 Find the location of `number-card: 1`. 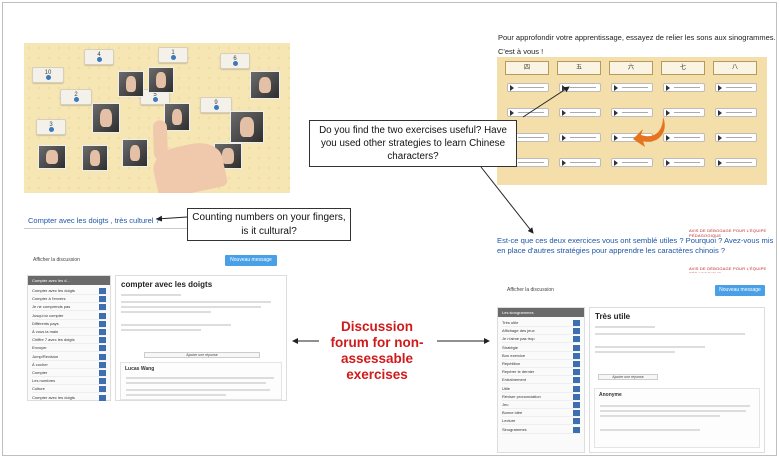

number-card: 1 is located at coordinates (173, 55).